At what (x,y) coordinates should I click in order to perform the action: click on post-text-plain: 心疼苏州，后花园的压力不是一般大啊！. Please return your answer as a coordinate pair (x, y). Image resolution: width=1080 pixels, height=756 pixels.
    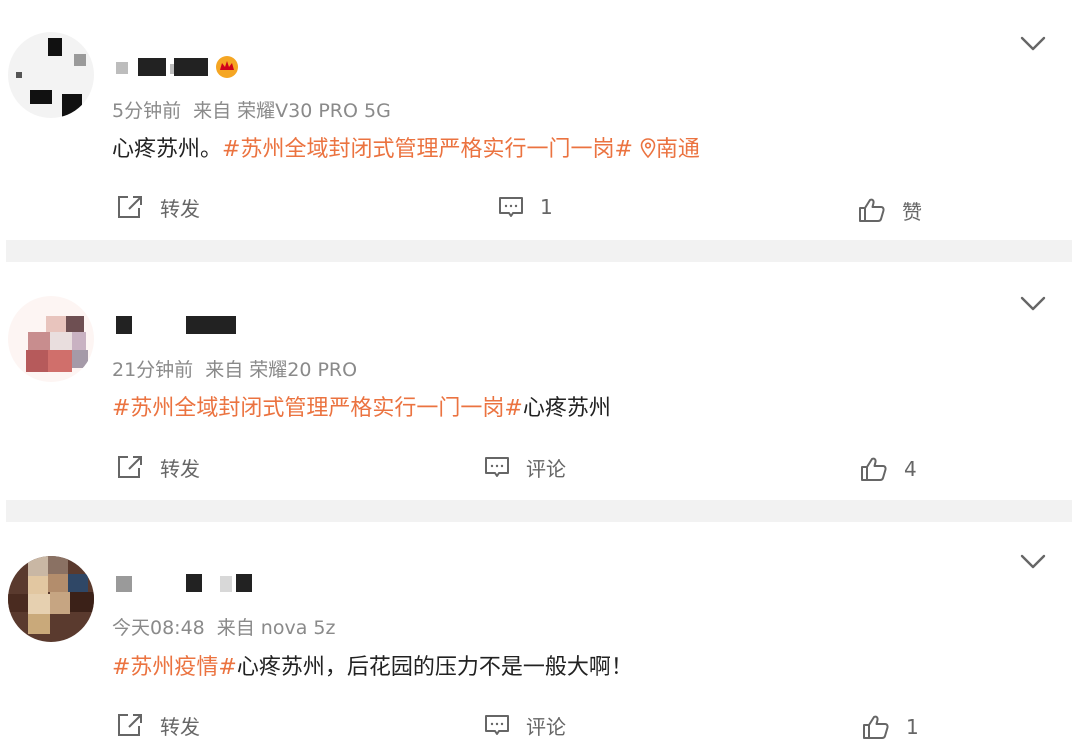
    Looking at the image, I should click on (434, 667).